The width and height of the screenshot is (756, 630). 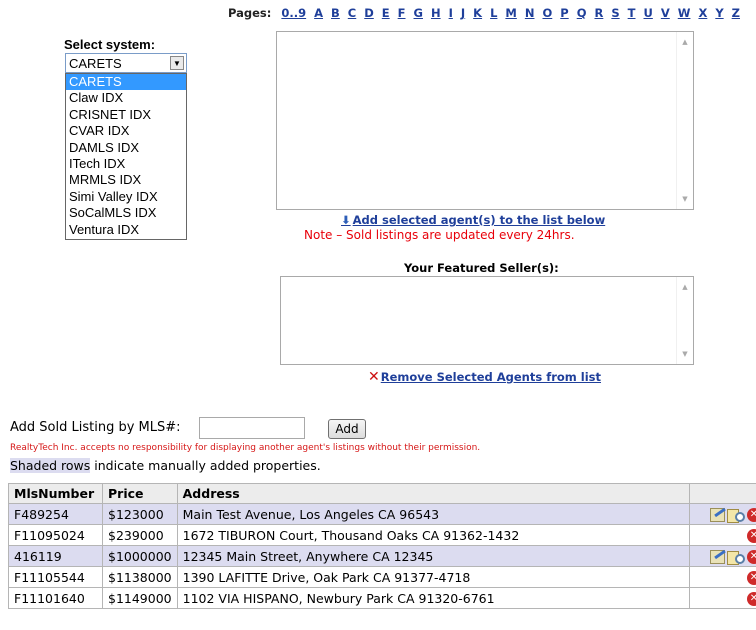 I want to click on pages-nav: Pages: 0..9 A B C D E F G H I J K L M N O P Q R S T U V W X Y Z, so click(x=488, y=13).